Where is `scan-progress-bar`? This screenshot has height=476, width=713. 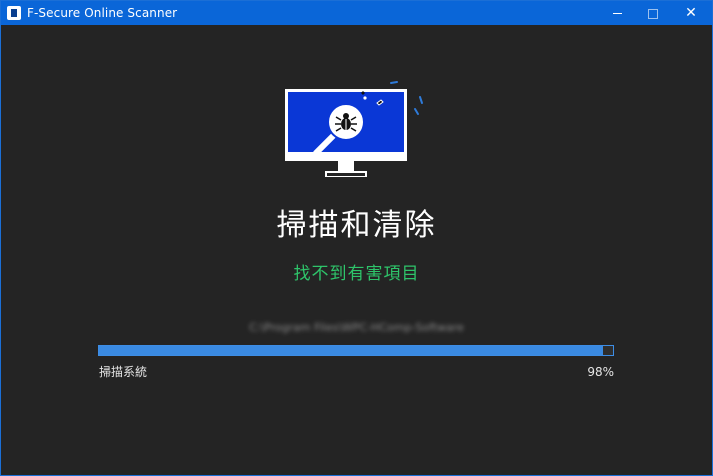
scan-progress-bar is located at coordinates (356, 350).